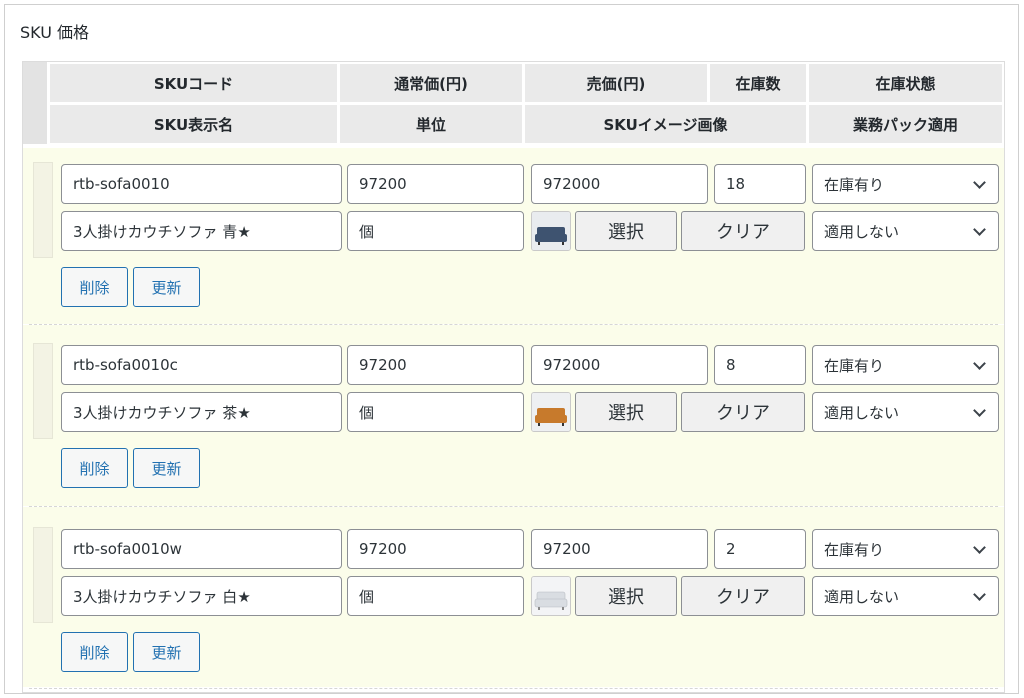 The image size is (1024, 698). What do you see at coordinates (905, 83) in the screenshot?
I see `header-stock-status: 在庫状態` at bounding box center [905, 83].